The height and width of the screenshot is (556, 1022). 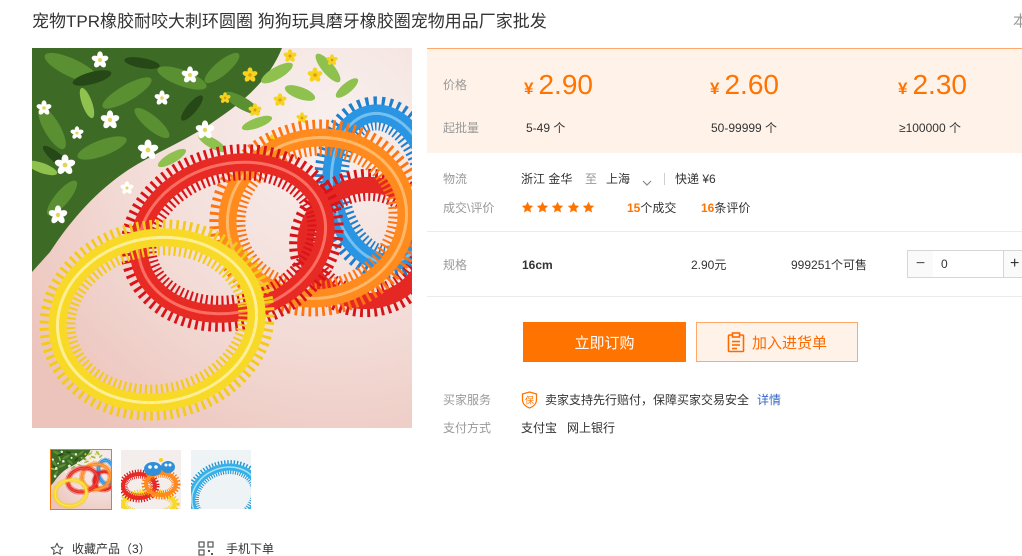 I want to click on favorite-label: 收藏产品（3）, so click(x=111, y=548).